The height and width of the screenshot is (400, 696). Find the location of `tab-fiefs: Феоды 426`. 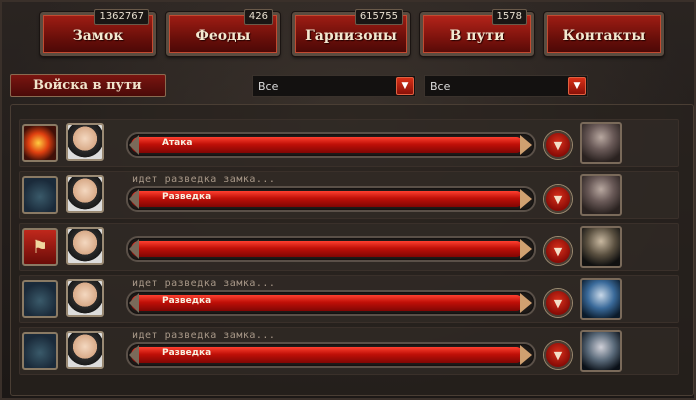

tab-fiefs: Феоды 426 is located at coordinates (223, 33).